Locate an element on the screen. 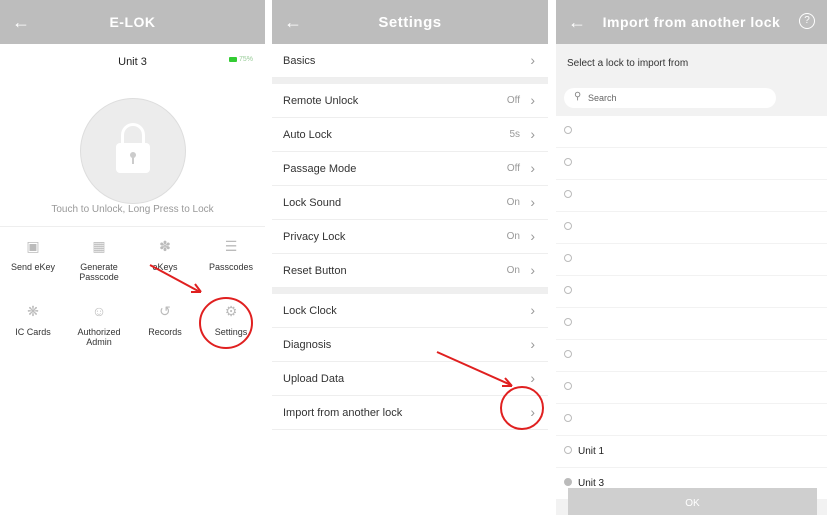 The width and height of the screenshot is (827, 515). battery-level: 75% is located at coordinates (245, 59).